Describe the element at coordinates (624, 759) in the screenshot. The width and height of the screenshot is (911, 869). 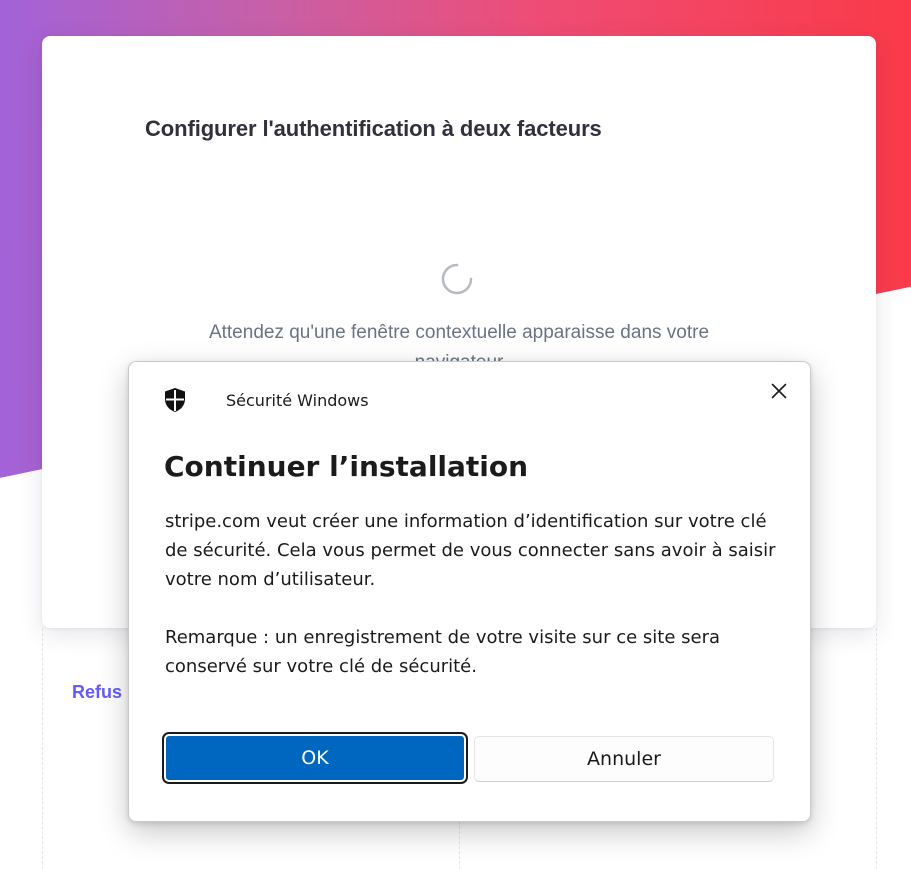
I see `cancel-button: Annuler` at that location.